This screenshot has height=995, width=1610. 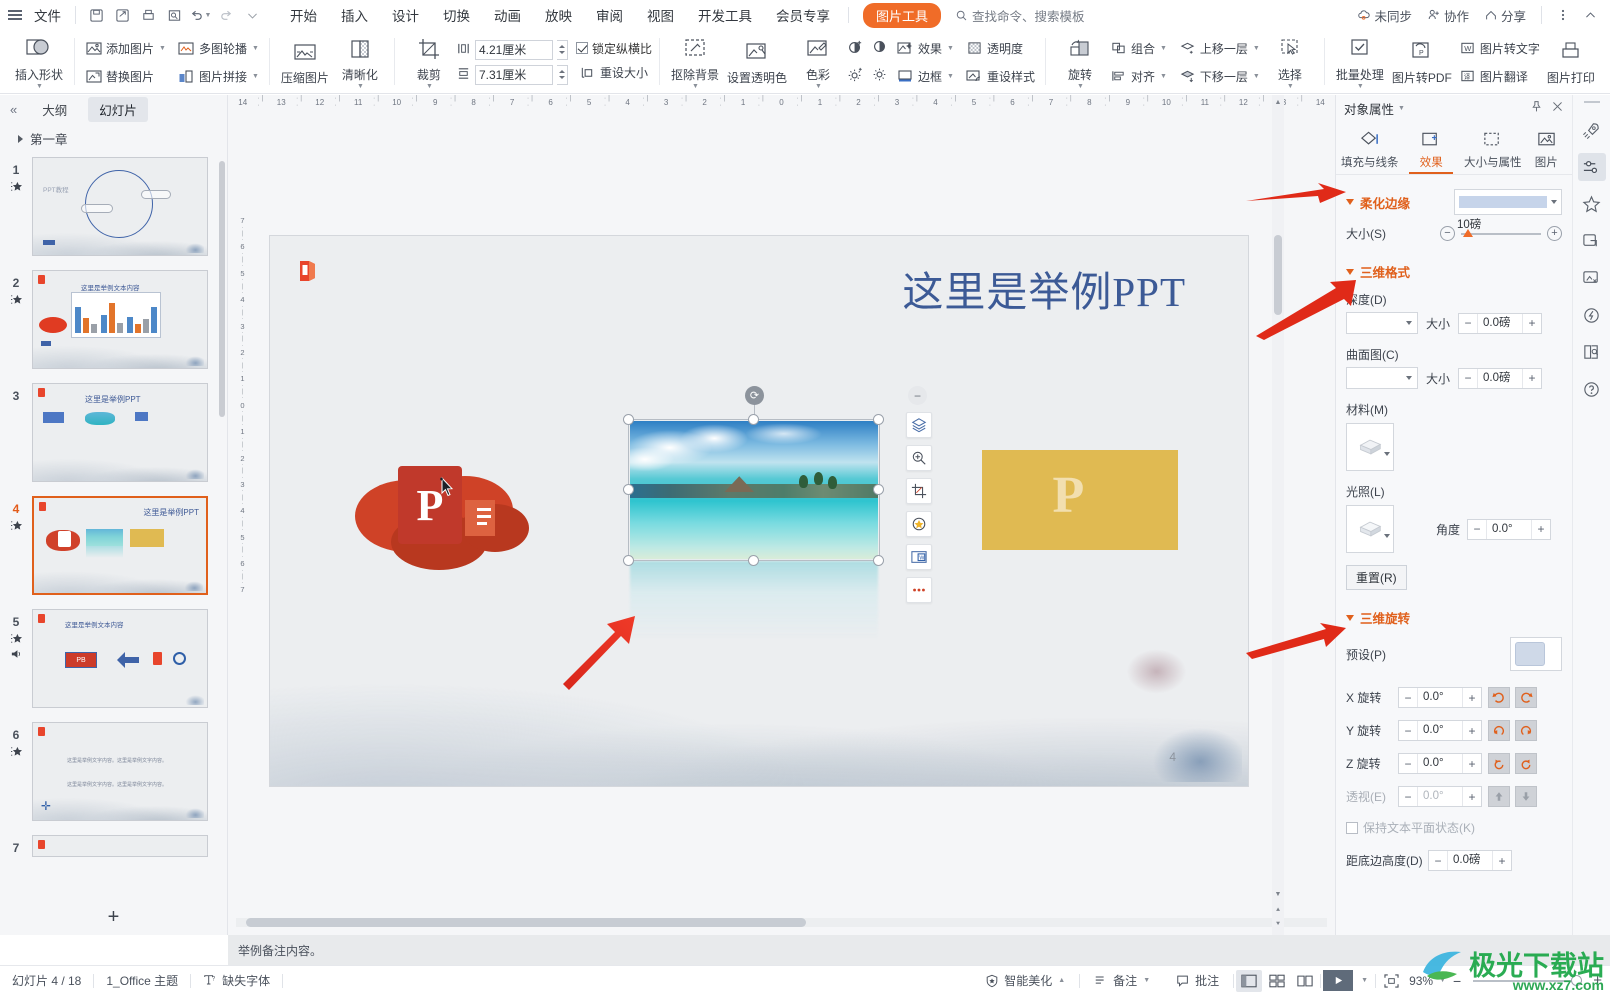 I want to click on angle-stepper: − 0.0° +, so click(x=1509, y=529).